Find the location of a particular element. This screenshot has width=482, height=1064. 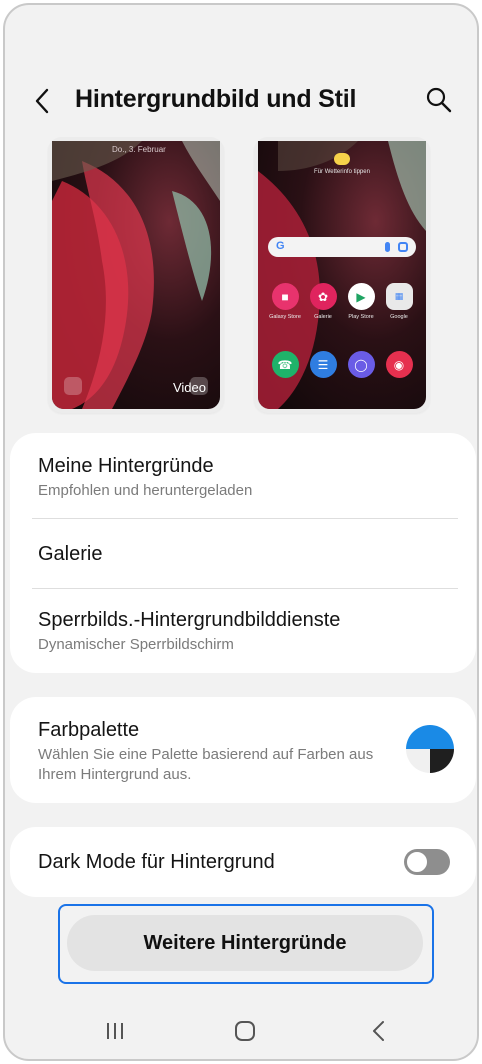

recents-button is located at coordinates (115, 1031).